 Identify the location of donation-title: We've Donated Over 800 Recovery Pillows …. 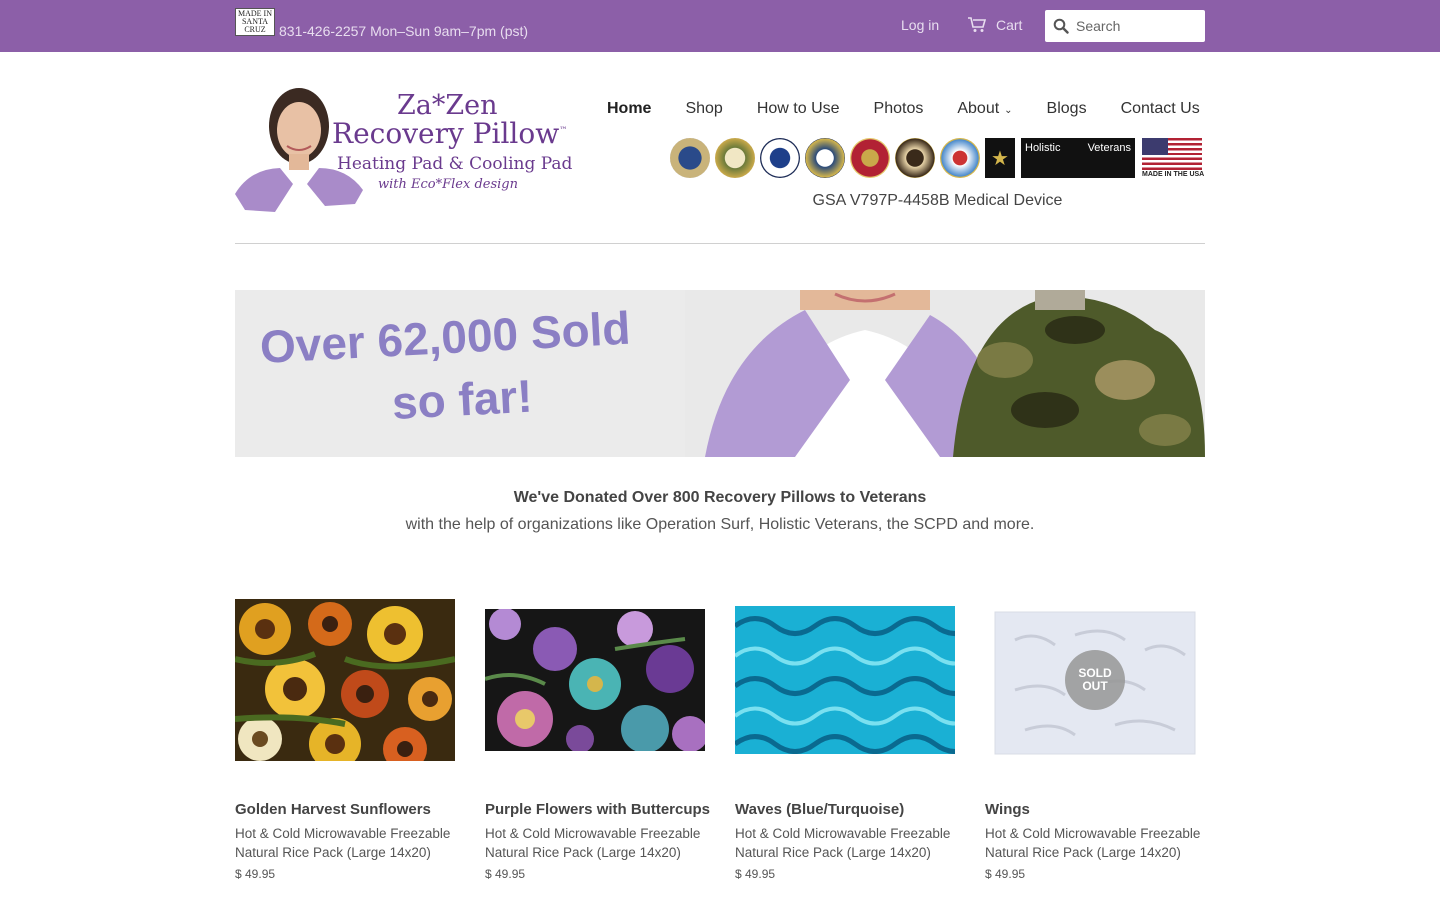
(720, 497).